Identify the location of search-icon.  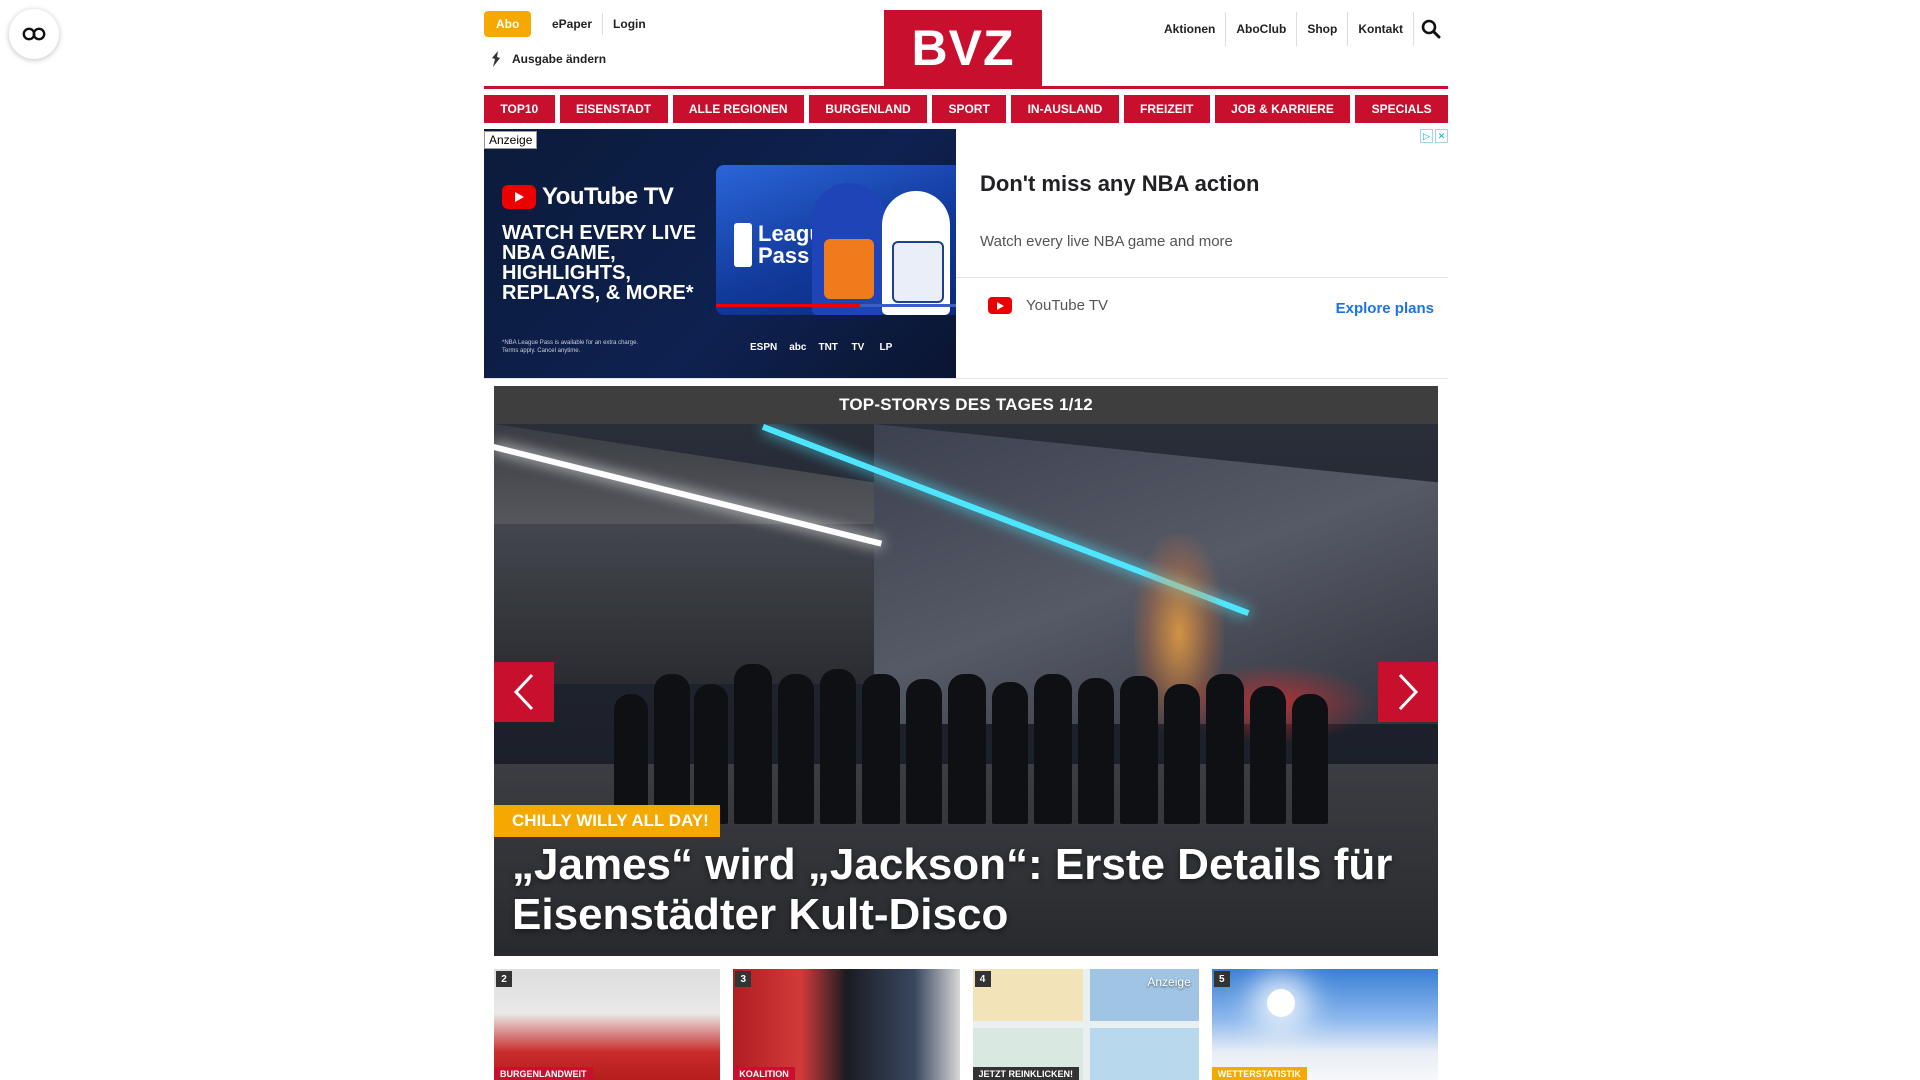
(1431, 29).